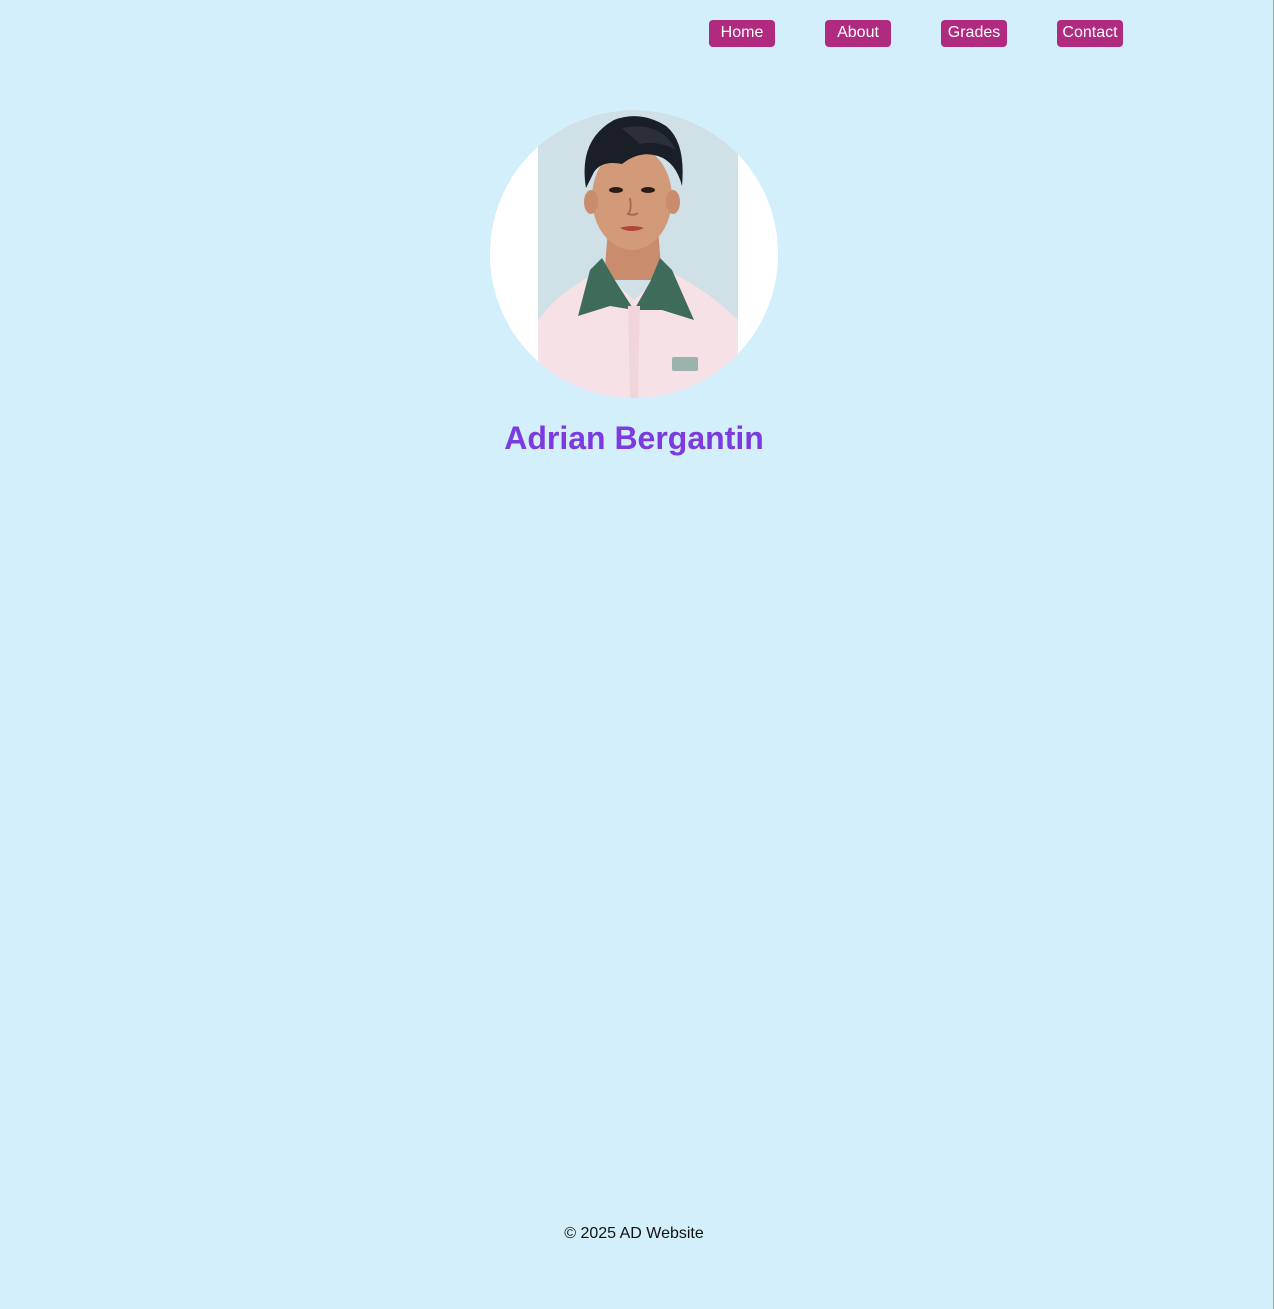 The width and height of the screenshot is (1274, 1309). What do you see at coordinates (634, 438) in the screenshot?
I see `profile-name: Adrian Bergantin` at bounding box center [634, 438].